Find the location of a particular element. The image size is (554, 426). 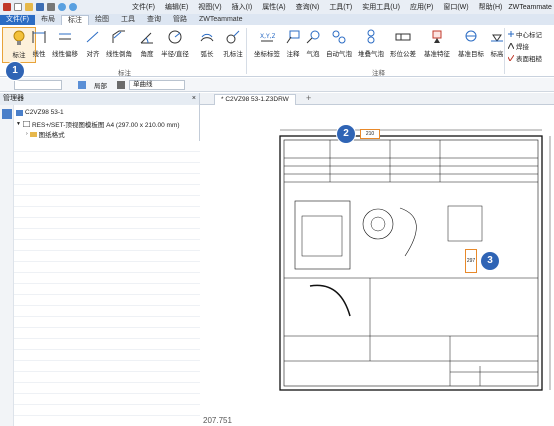

linear-button-label: 线性 is located at coordinates (39, 54).